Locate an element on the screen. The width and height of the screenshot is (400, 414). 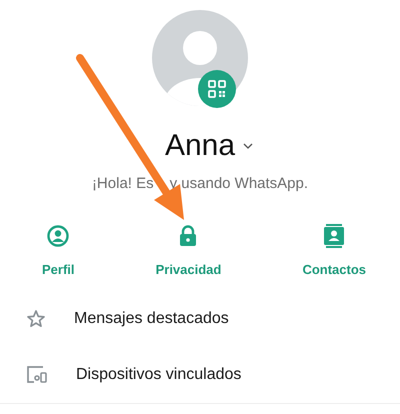
menu-item: Dispositivos vinculados is located at coordinates (159, 375).